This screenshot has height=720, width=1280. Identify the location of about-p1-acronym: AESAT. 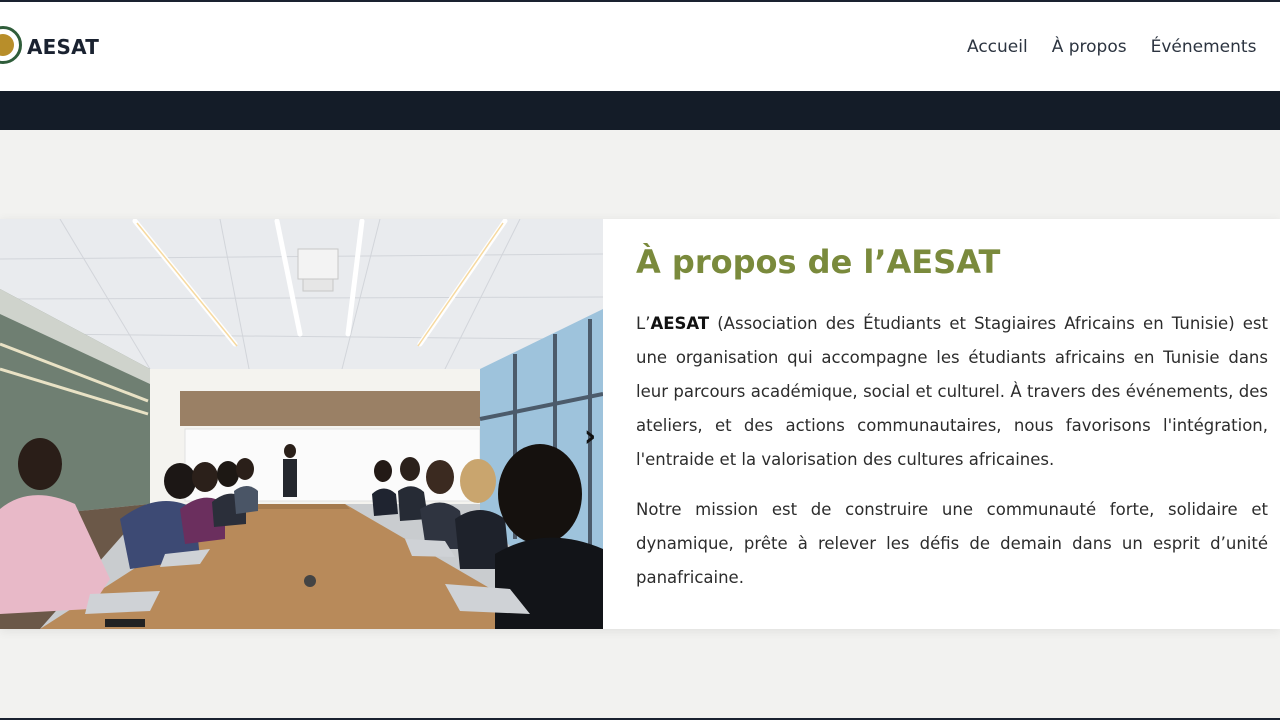
(680, 323).